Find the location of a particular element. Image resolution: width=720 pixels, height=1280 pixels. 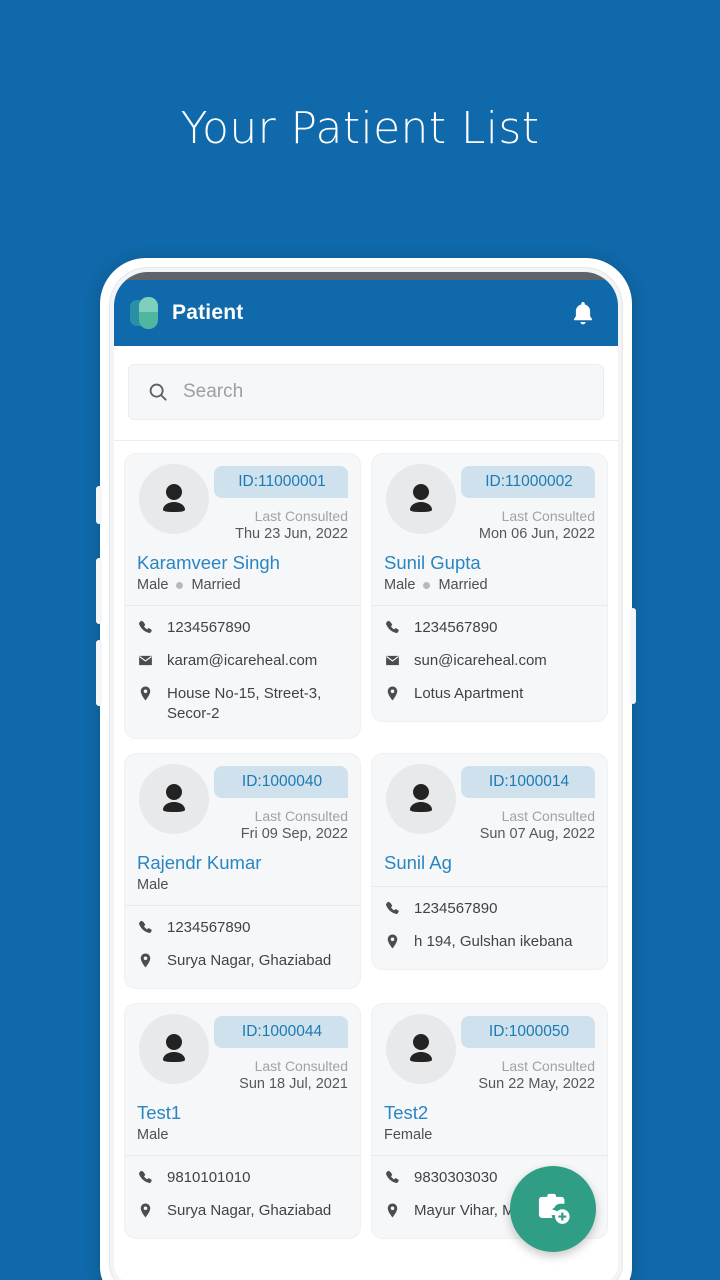

patient-name: Sunil Ag is located at coordinates (489, 863).